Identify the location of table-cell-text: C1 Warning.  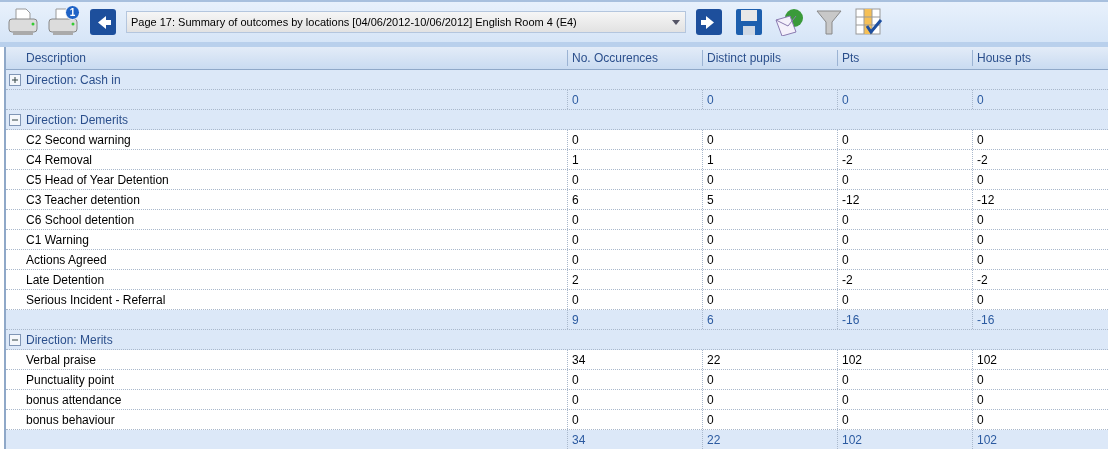
(57, 240).